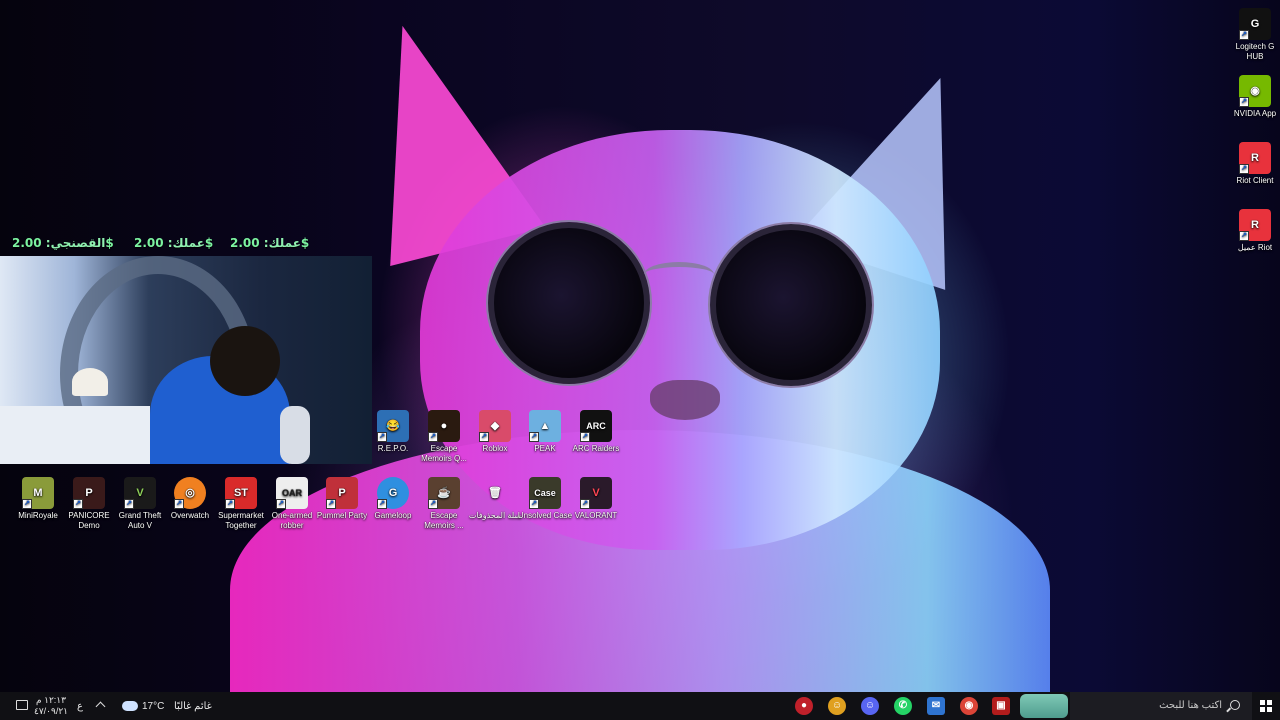  Describe the element at coordinates (569, 303) in the screenshot. I see `wallpaper-sunglasses-left-lens` at that location.